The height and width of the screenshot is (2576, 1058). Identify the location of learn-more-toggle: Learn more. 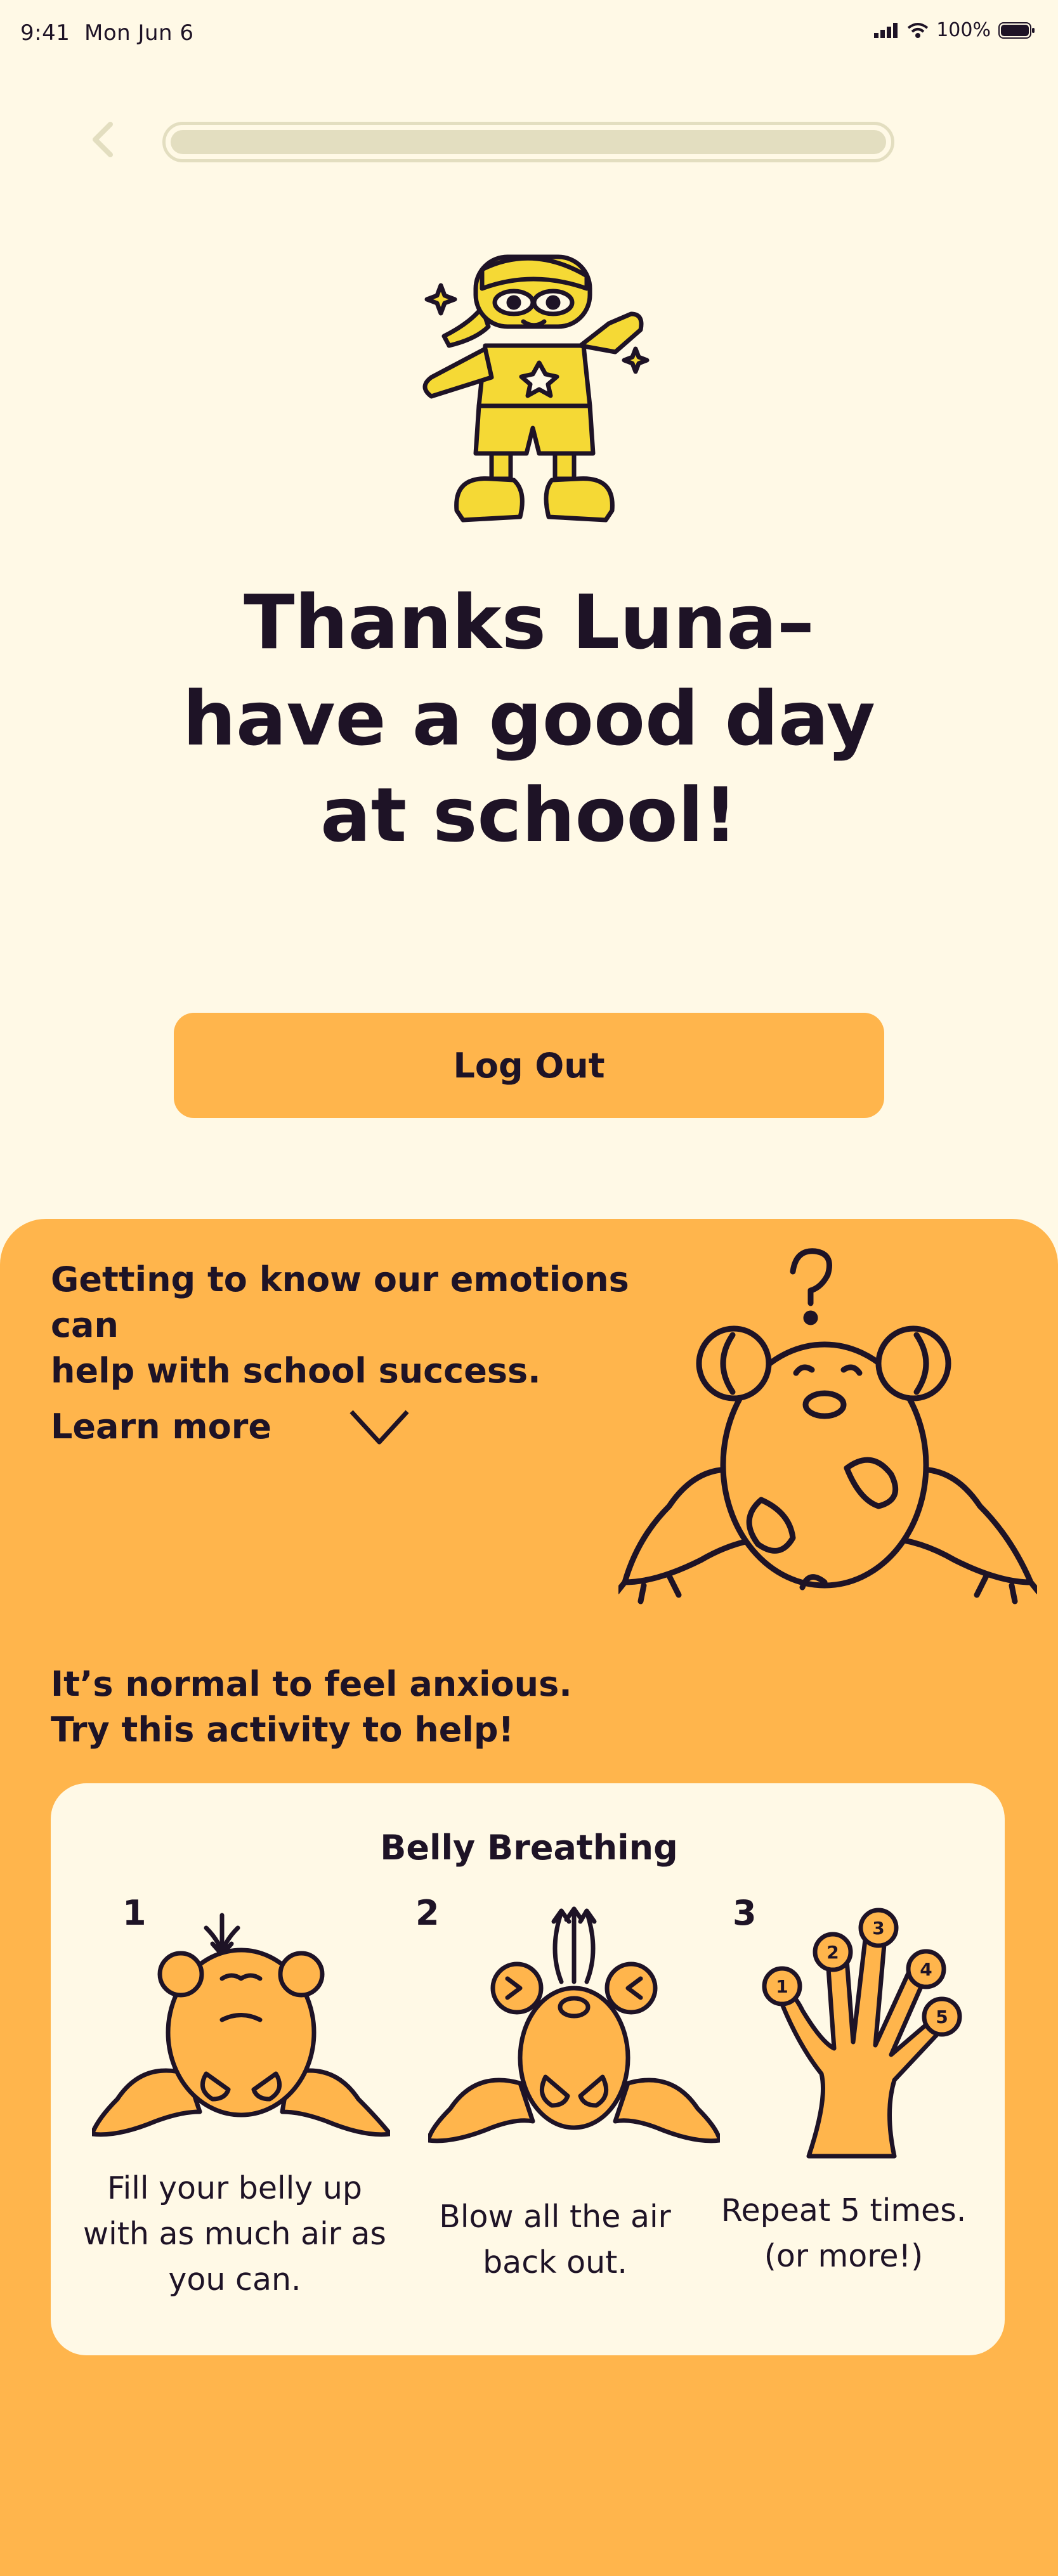
(231, 1427).